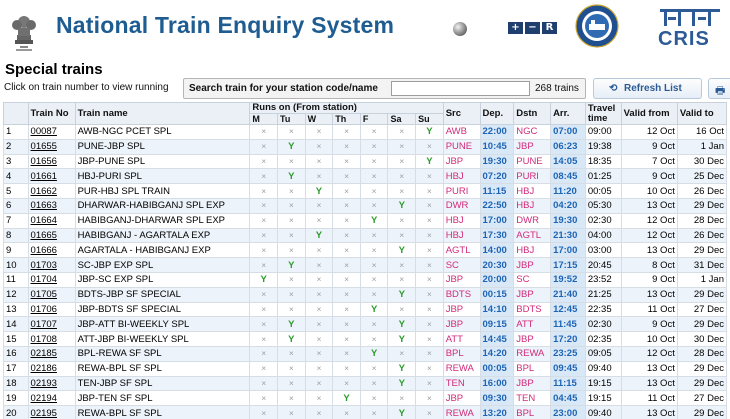  What do you see at coordinates (16, 191) in the screenshot?
I see `row-sno: 5` at bounding box center [16, 191].